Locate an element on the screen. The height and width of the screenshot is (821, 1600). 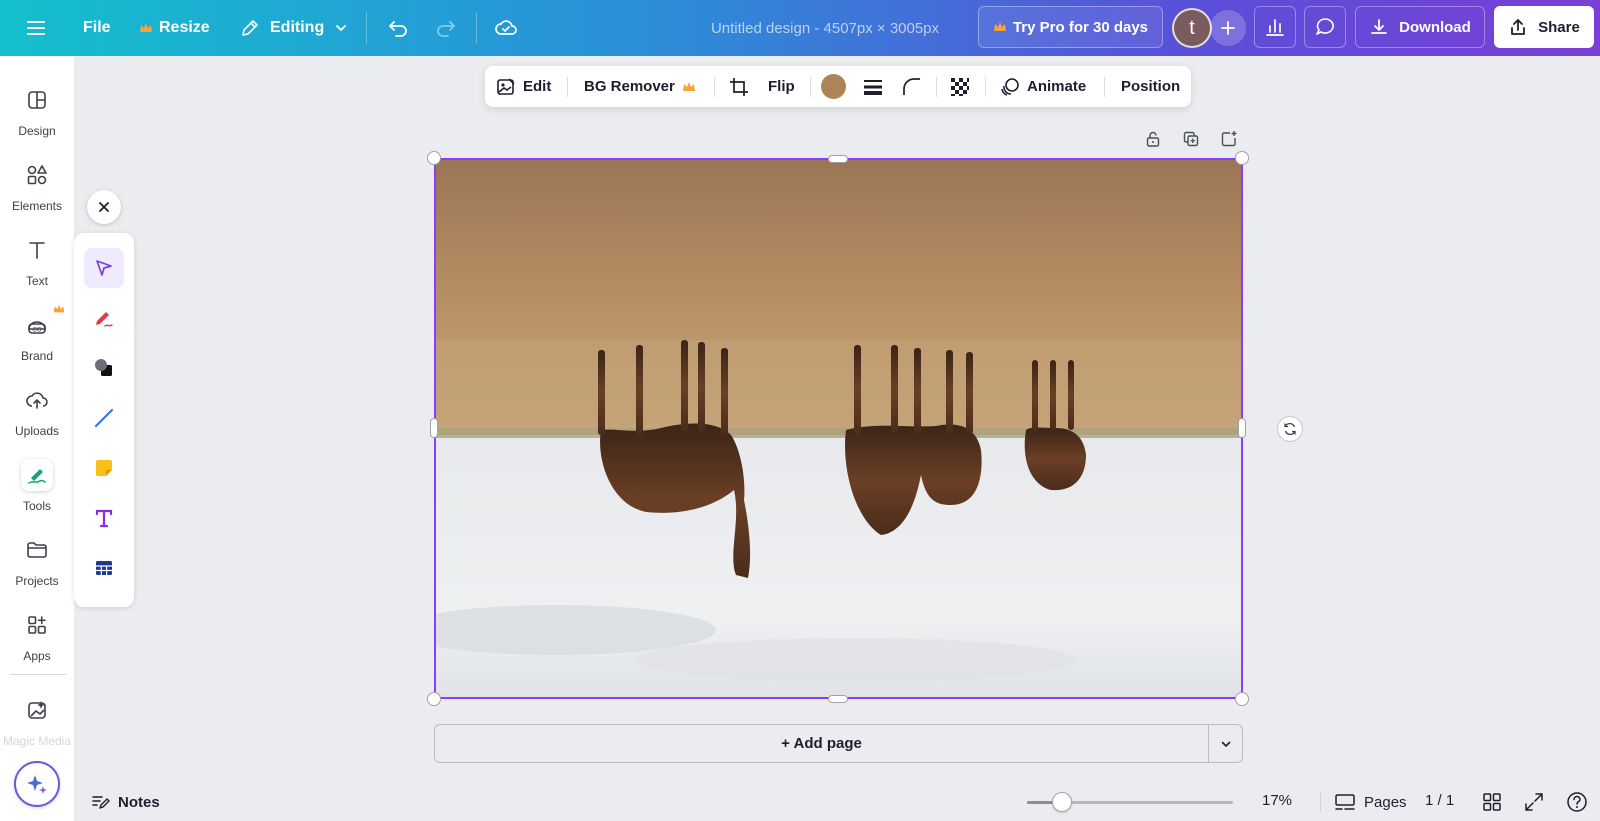
transparency-icon is located at coordinates (960, 86).